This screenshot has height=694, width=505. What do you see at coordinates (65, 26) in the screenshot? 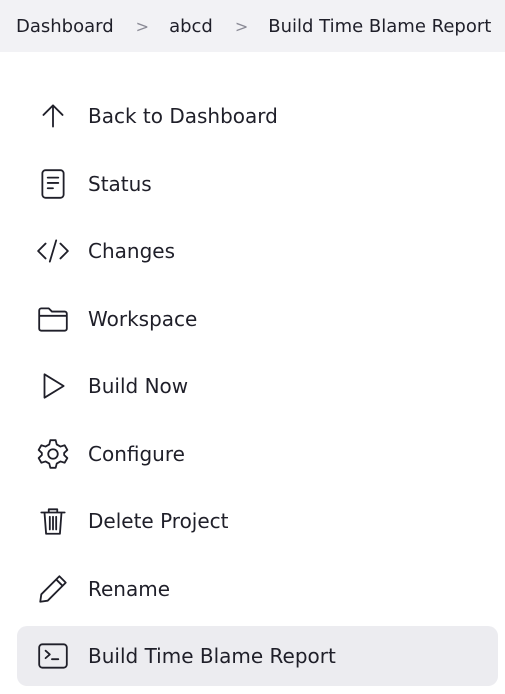
I see `breadcrumb-dashboard: Dashboard` at bounding box center [65, 26].